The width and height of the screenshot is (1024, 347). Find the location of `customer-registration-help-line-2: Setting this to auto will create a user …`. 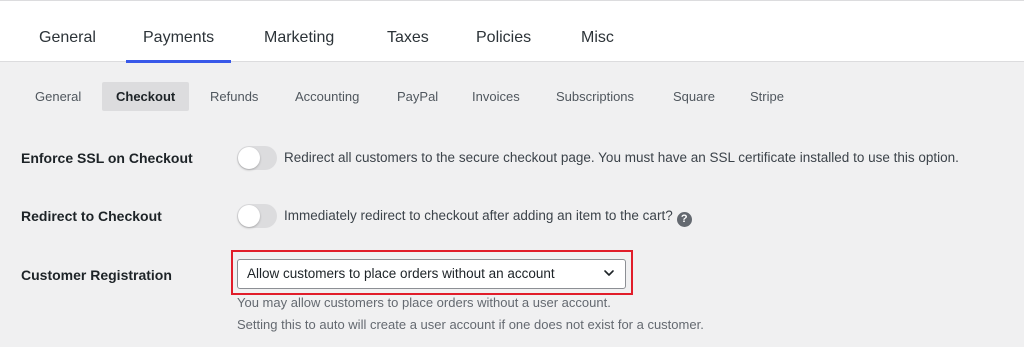

customer-registration-help-line-2: Setting this to auto will create a user … is located at coordinates (470, 324).